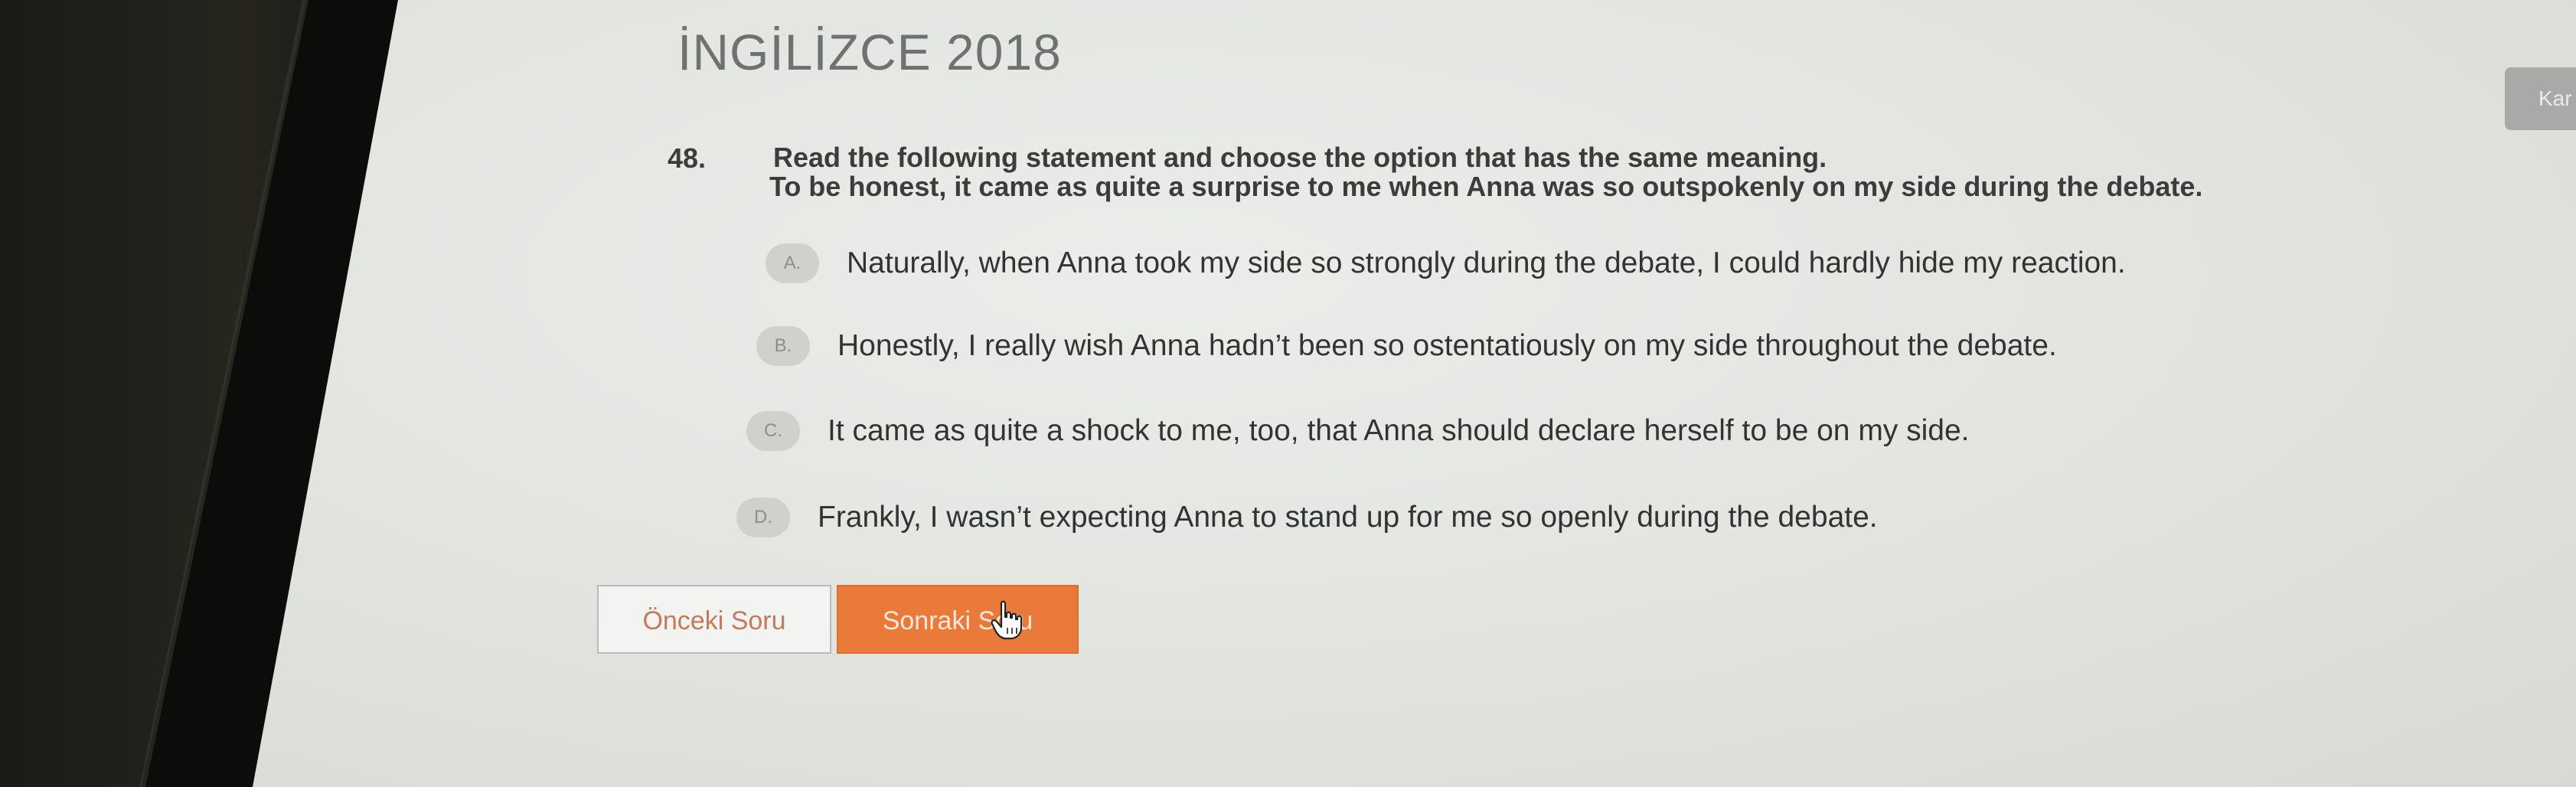  I want to click on question-number: 48., so click(687, 158).